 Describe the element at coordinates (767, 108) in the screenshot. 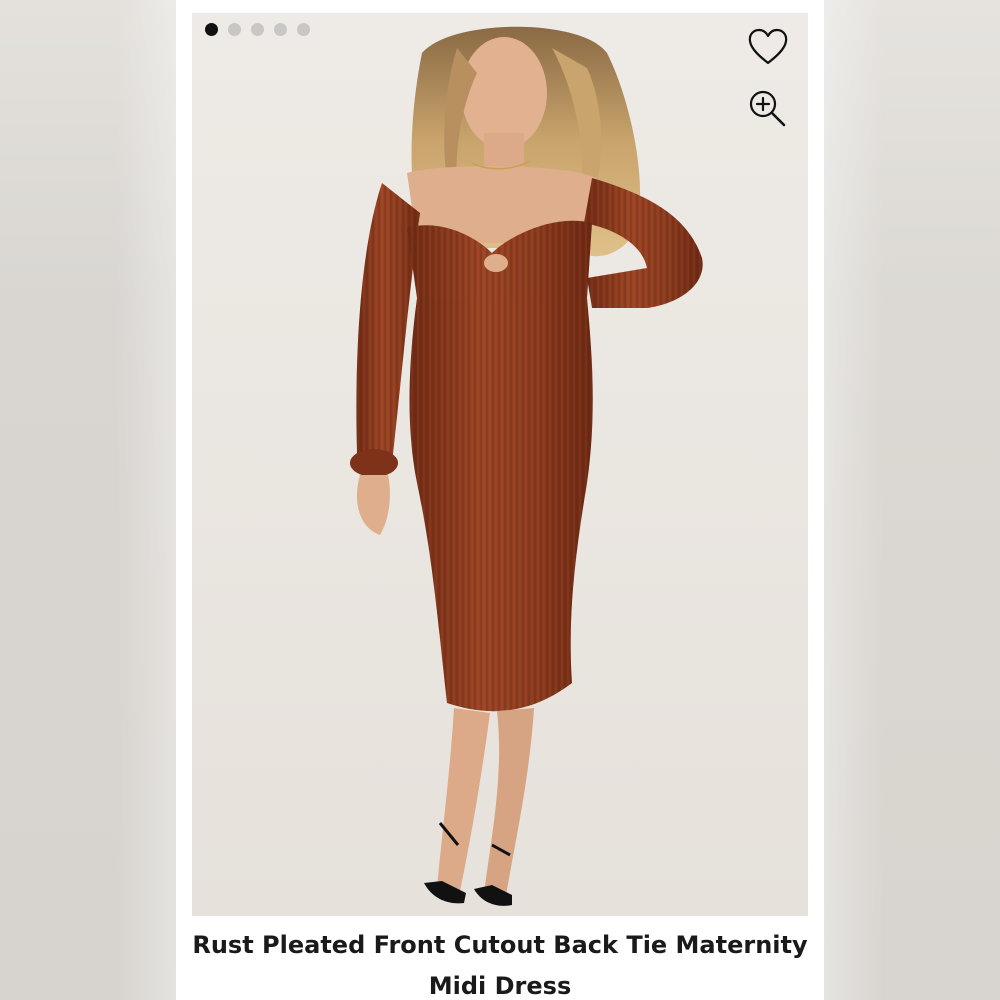

I see `zoom-in-icon` at that location.